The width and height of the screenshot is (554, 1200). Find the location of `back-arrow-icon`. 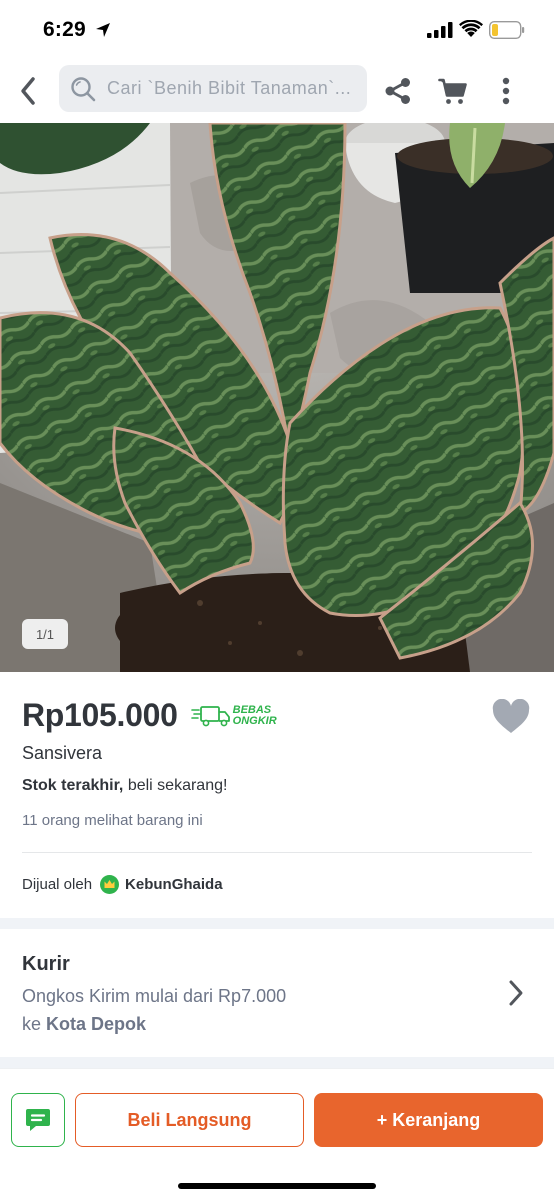

back-arrow-icon is located at coordinates (28, 91).